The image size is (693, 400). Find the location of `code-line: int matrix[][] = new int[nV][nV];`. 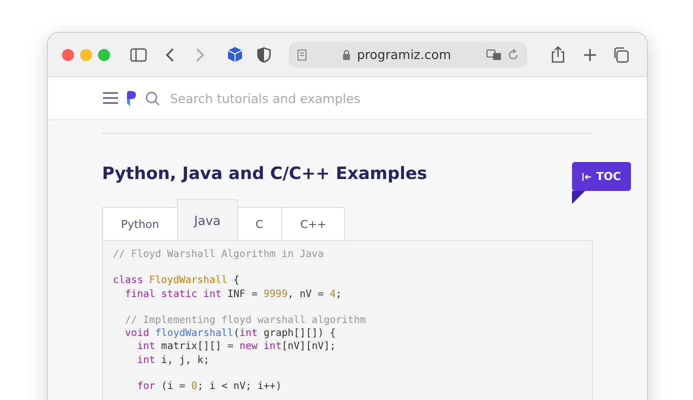

code-line: int matrix[][] = new int[nV][nV]; is located at coordinates (236, 347).